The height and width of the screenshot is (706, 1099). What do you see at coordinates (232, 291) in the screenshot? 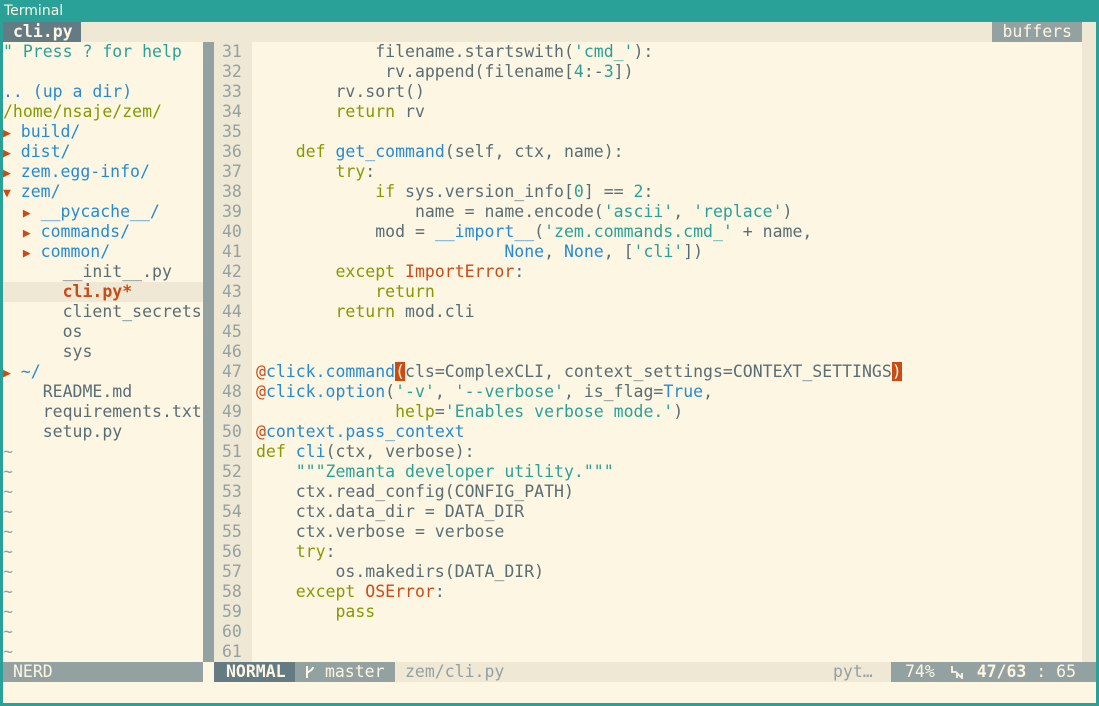
I see `line-number: 43` at bounding box center [232, 291].